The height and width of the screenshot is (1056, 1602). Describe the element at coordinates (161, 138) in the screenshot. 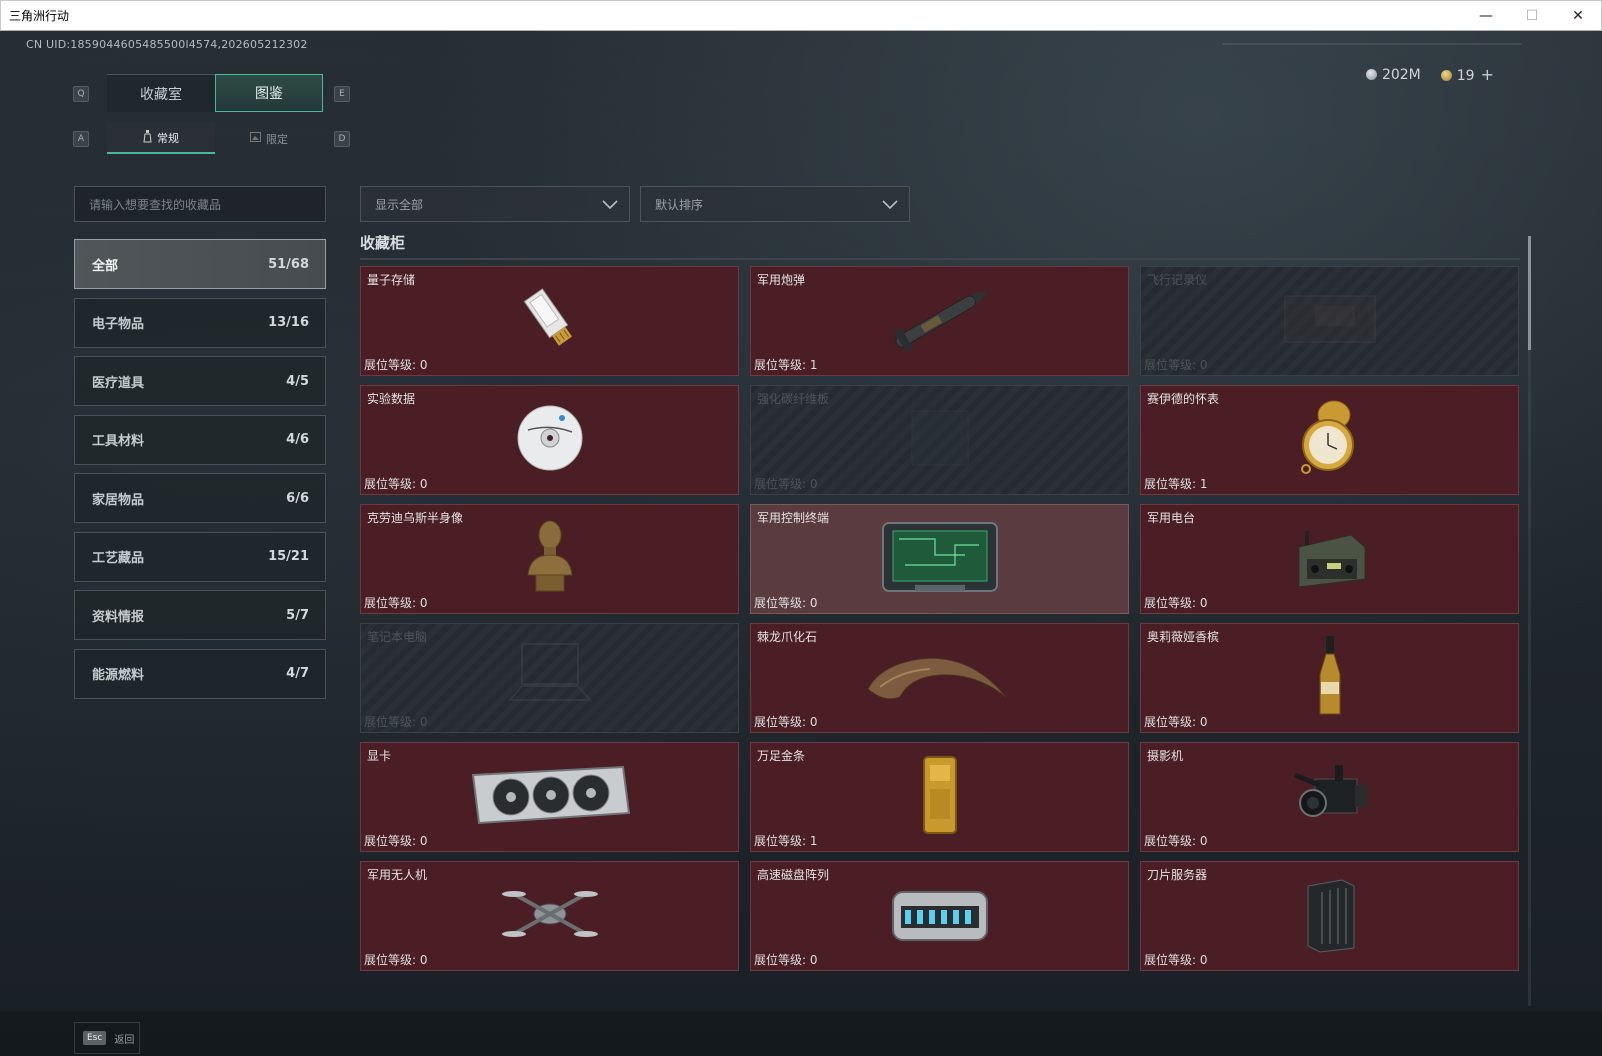

I see `subtab-regular: 常规` at that location.